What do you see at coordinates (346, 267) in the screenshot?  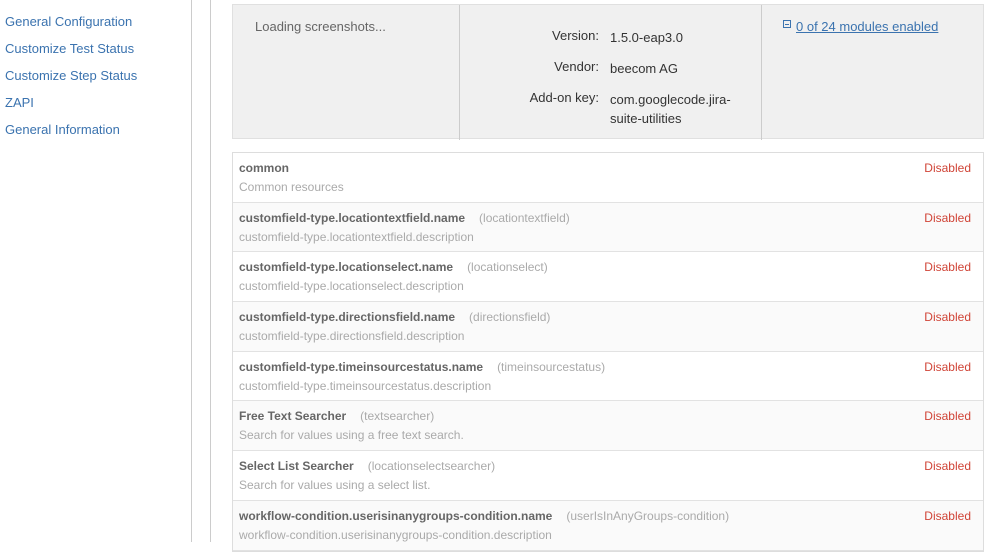 I see `module-name: customfield-type.locationselect.name` at bounding box center [346, 267].